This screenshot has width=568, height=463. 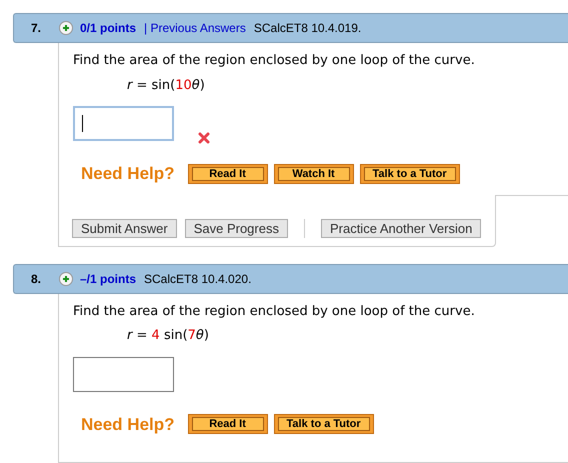 I want to click on question-number: 7., so click(x=36, y=28).